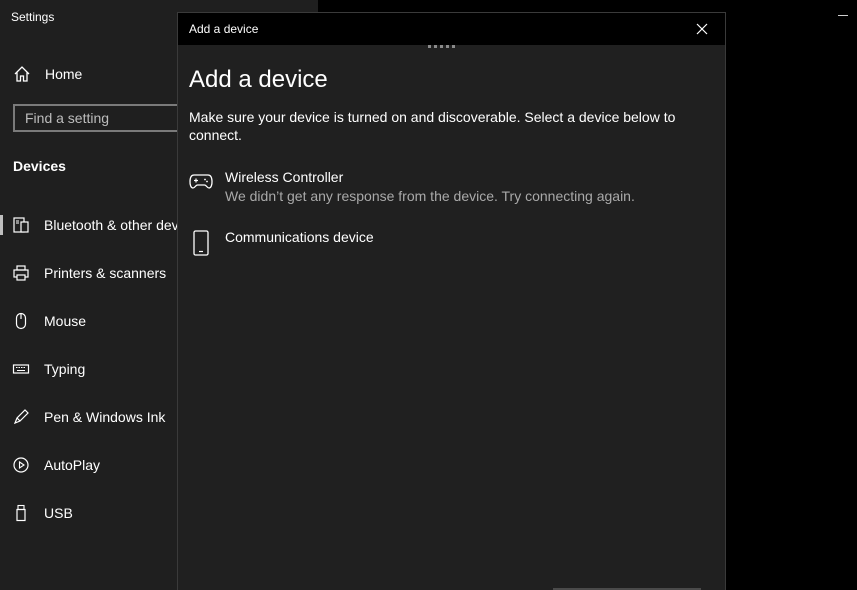  Describe the element at coordinates (284, 177) in the screenshot. I see `device-name: Wireless Controller` at that location.